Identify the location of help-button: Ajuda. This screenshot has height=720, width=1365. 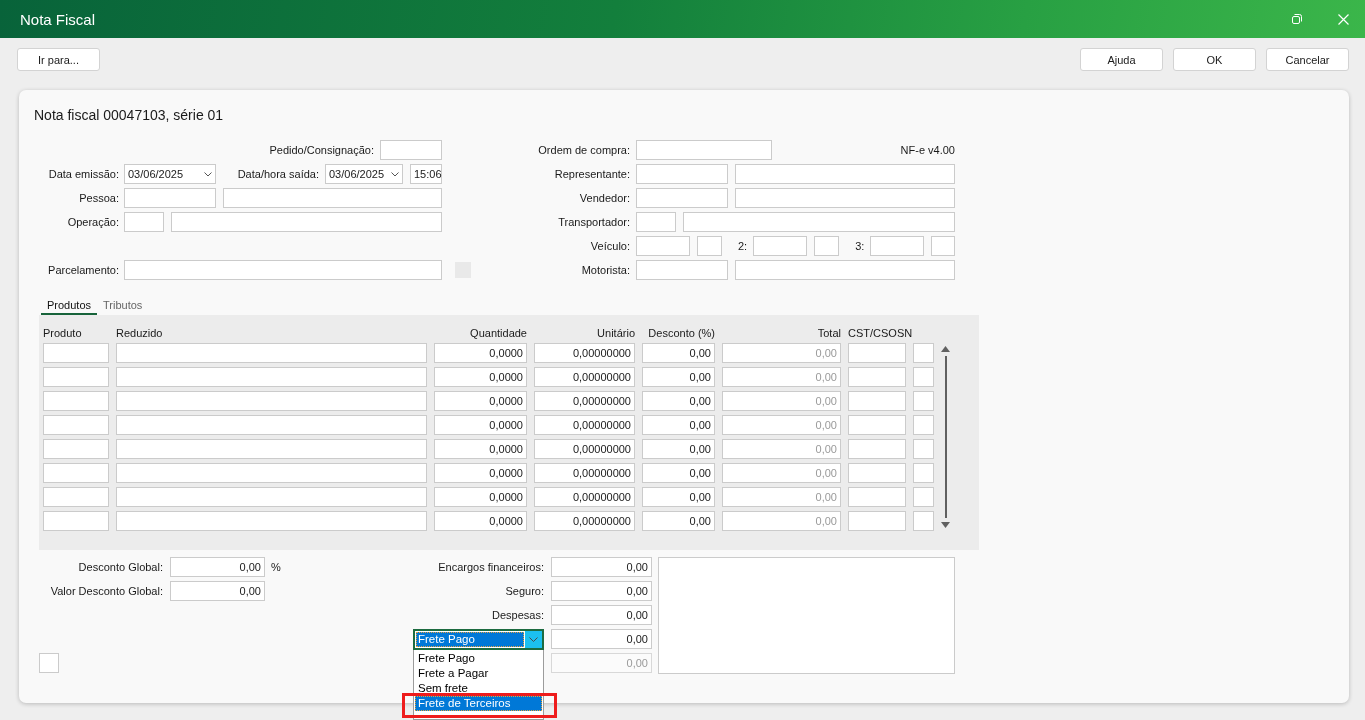
(1121, 59).